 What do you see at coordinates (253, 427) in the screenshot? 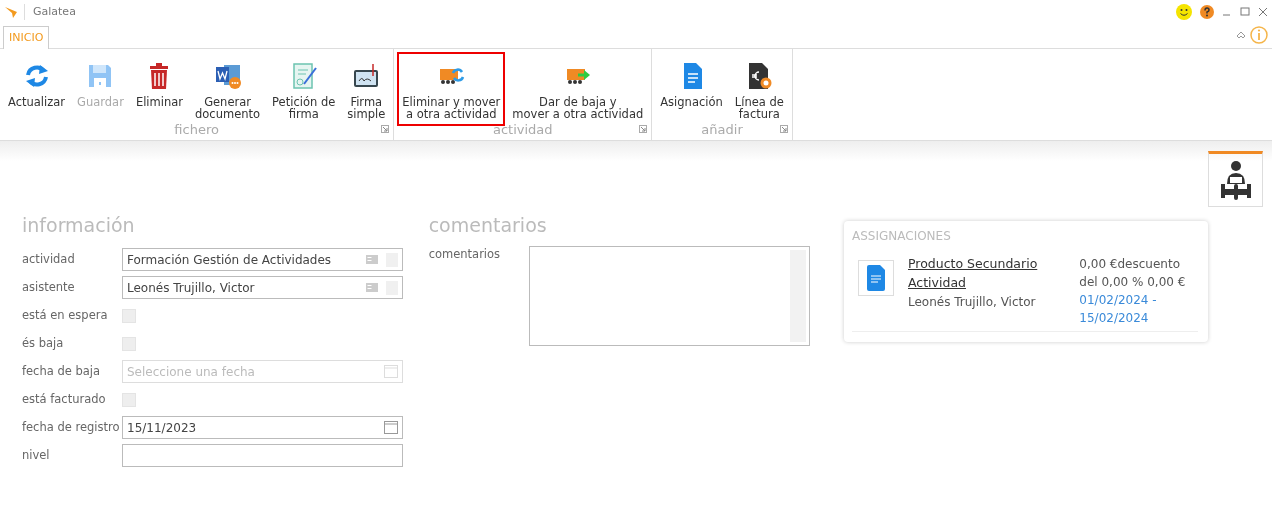
I see `text-input: 15/11/2023` at bounding box center [253, 427].